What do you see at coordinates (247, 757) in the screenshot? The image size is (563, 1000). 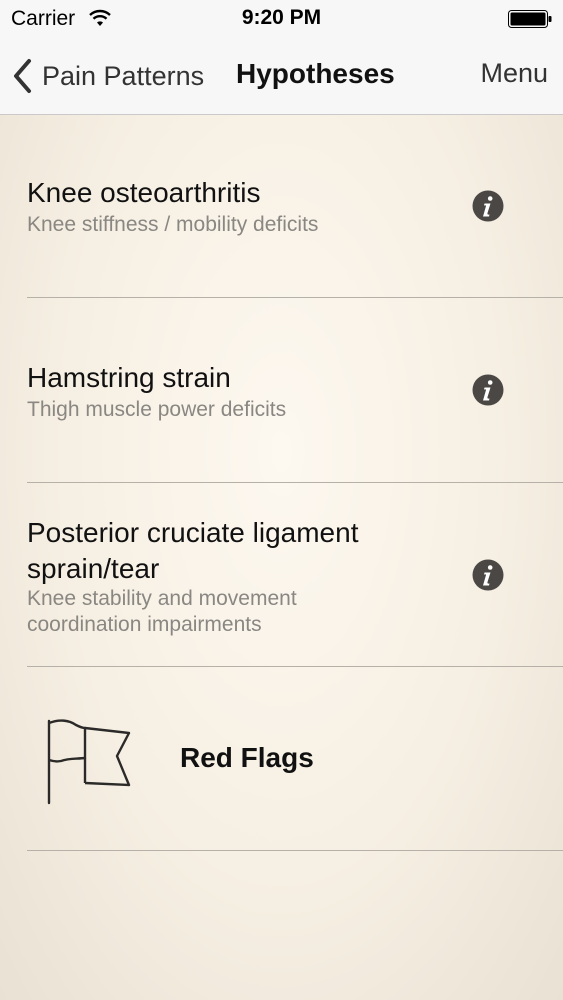 I see `red-flags-label: Red Flags` at bounding box center [247, 757].